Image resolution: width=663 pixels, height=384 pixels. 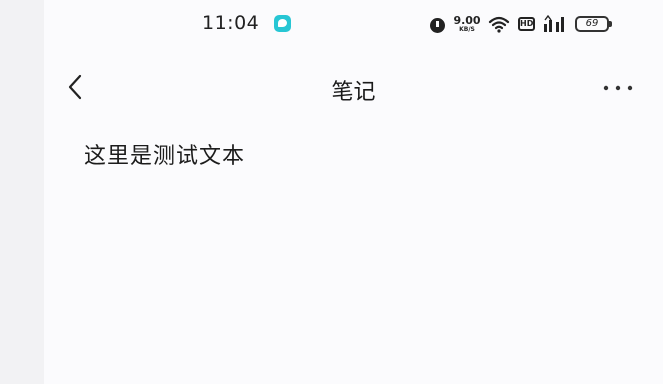 I want to click on hd-icon: HD, so click(x=526, y=24).